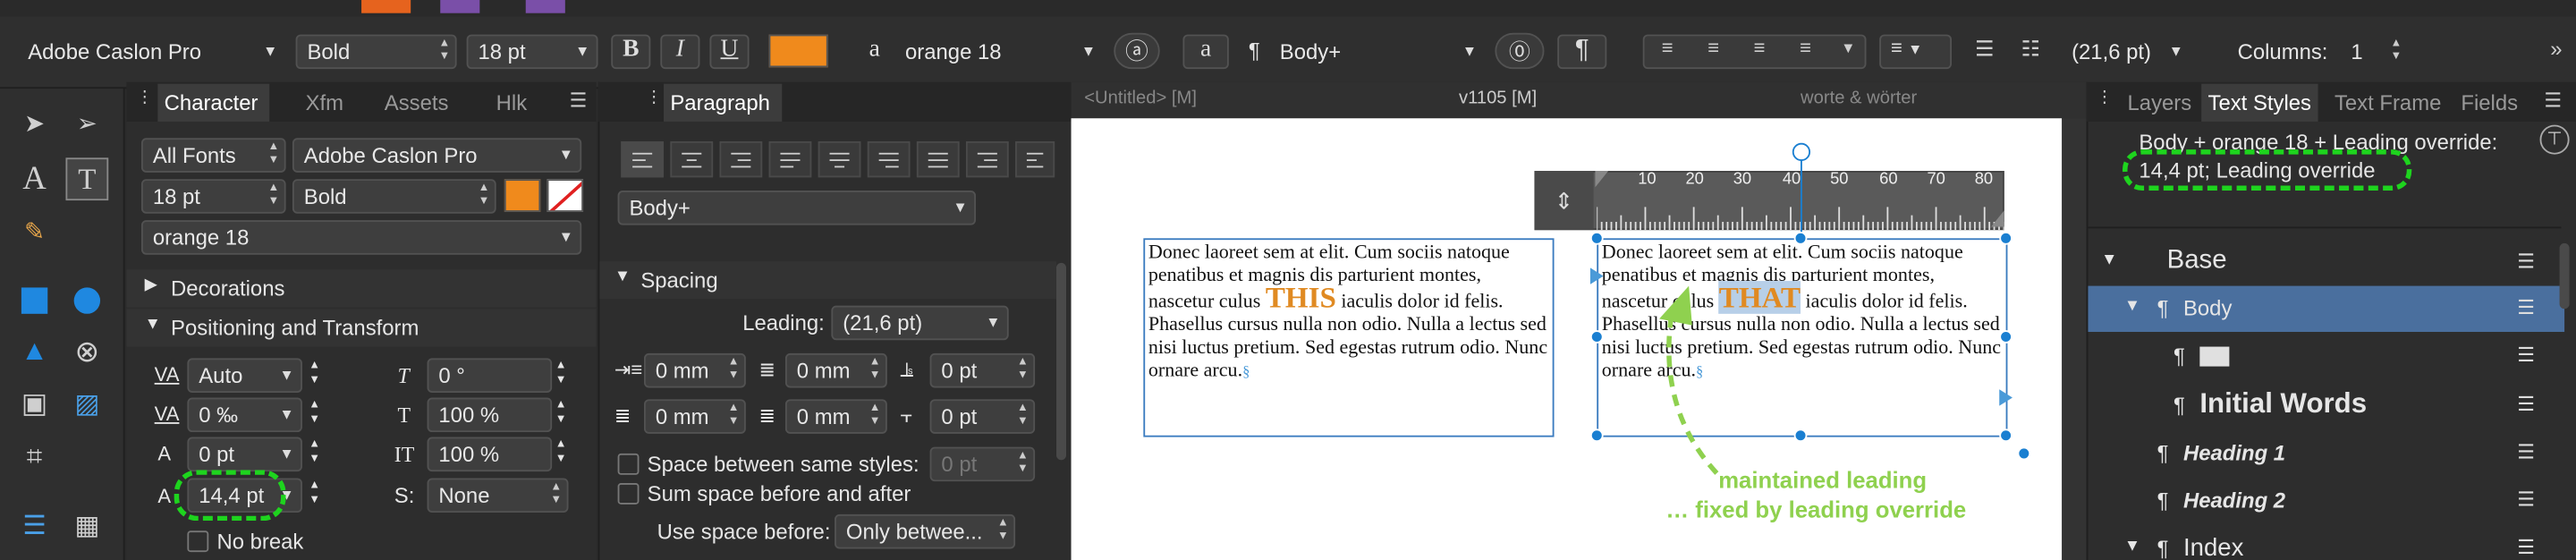 The image size is (2576, 560). I want to click on drag-grip-icon: ⋮, so click(144, 97).